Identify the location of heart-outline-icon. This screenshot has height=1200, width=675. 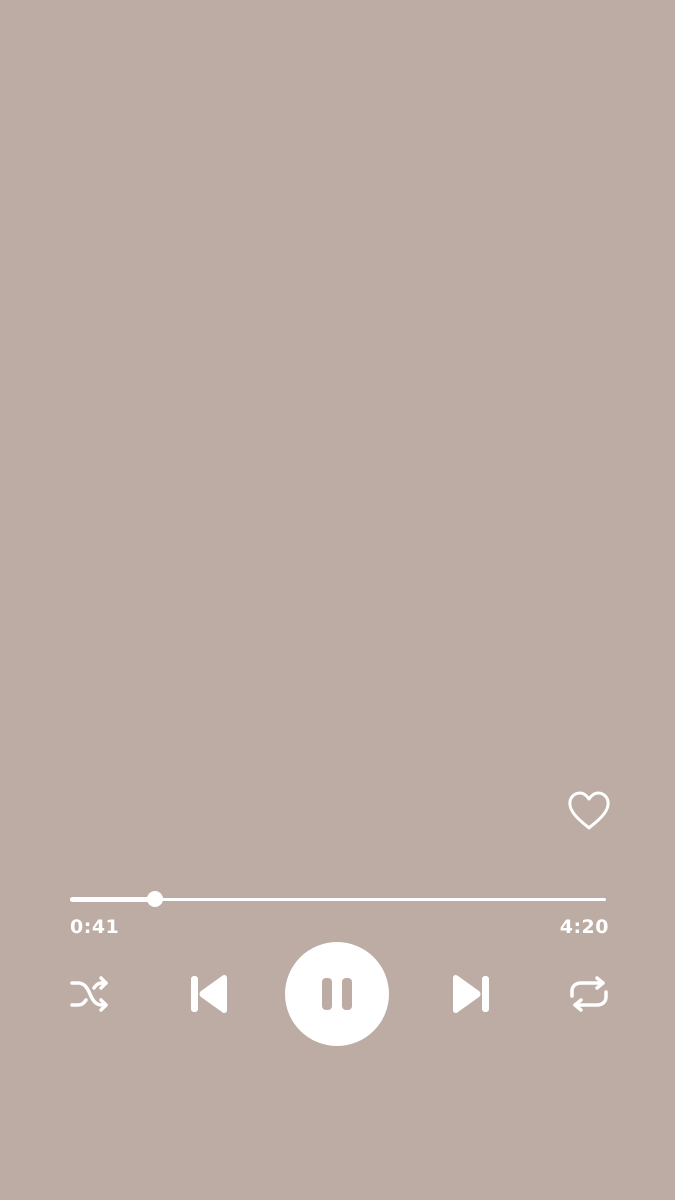
(589, 810).